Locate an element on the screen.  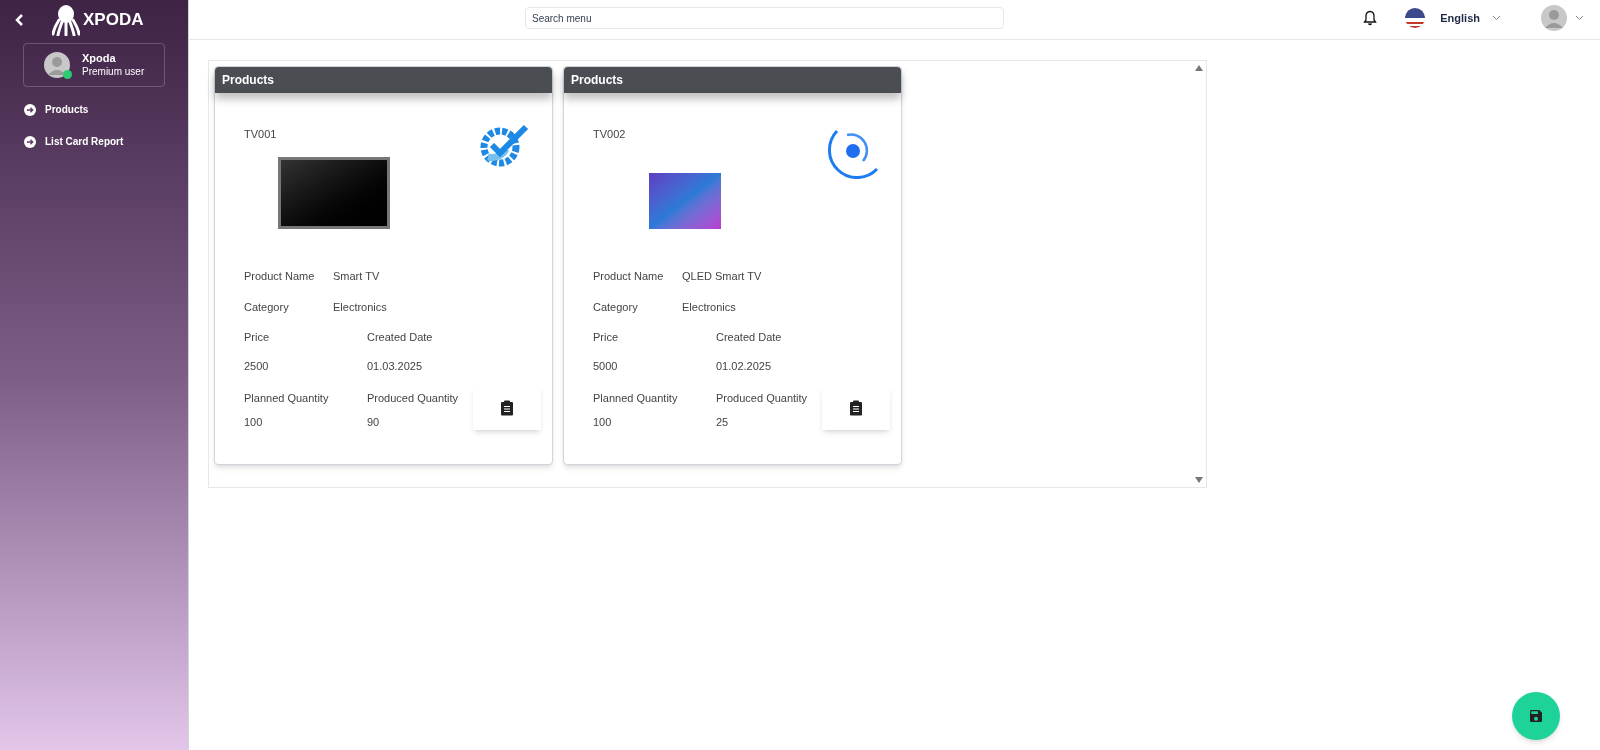
user-name: Xpoda is located at coordinates (99, 58).